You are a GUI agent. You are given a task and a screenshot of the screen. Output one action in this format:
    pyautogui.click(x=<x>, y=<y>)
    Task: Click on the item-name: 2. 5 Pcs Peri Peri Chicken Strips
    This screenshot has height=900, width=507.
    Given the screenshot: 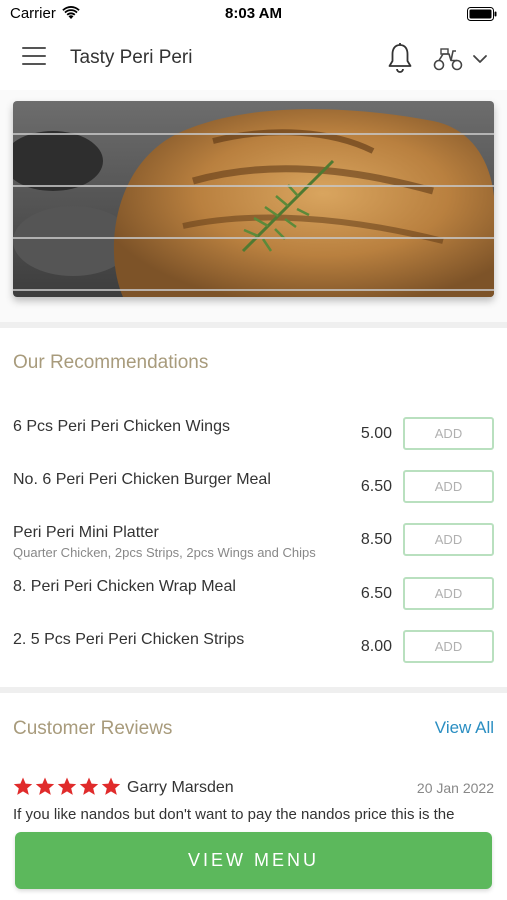 What is the action you would take?
    pyautogui.click(x=129, y=639)
    